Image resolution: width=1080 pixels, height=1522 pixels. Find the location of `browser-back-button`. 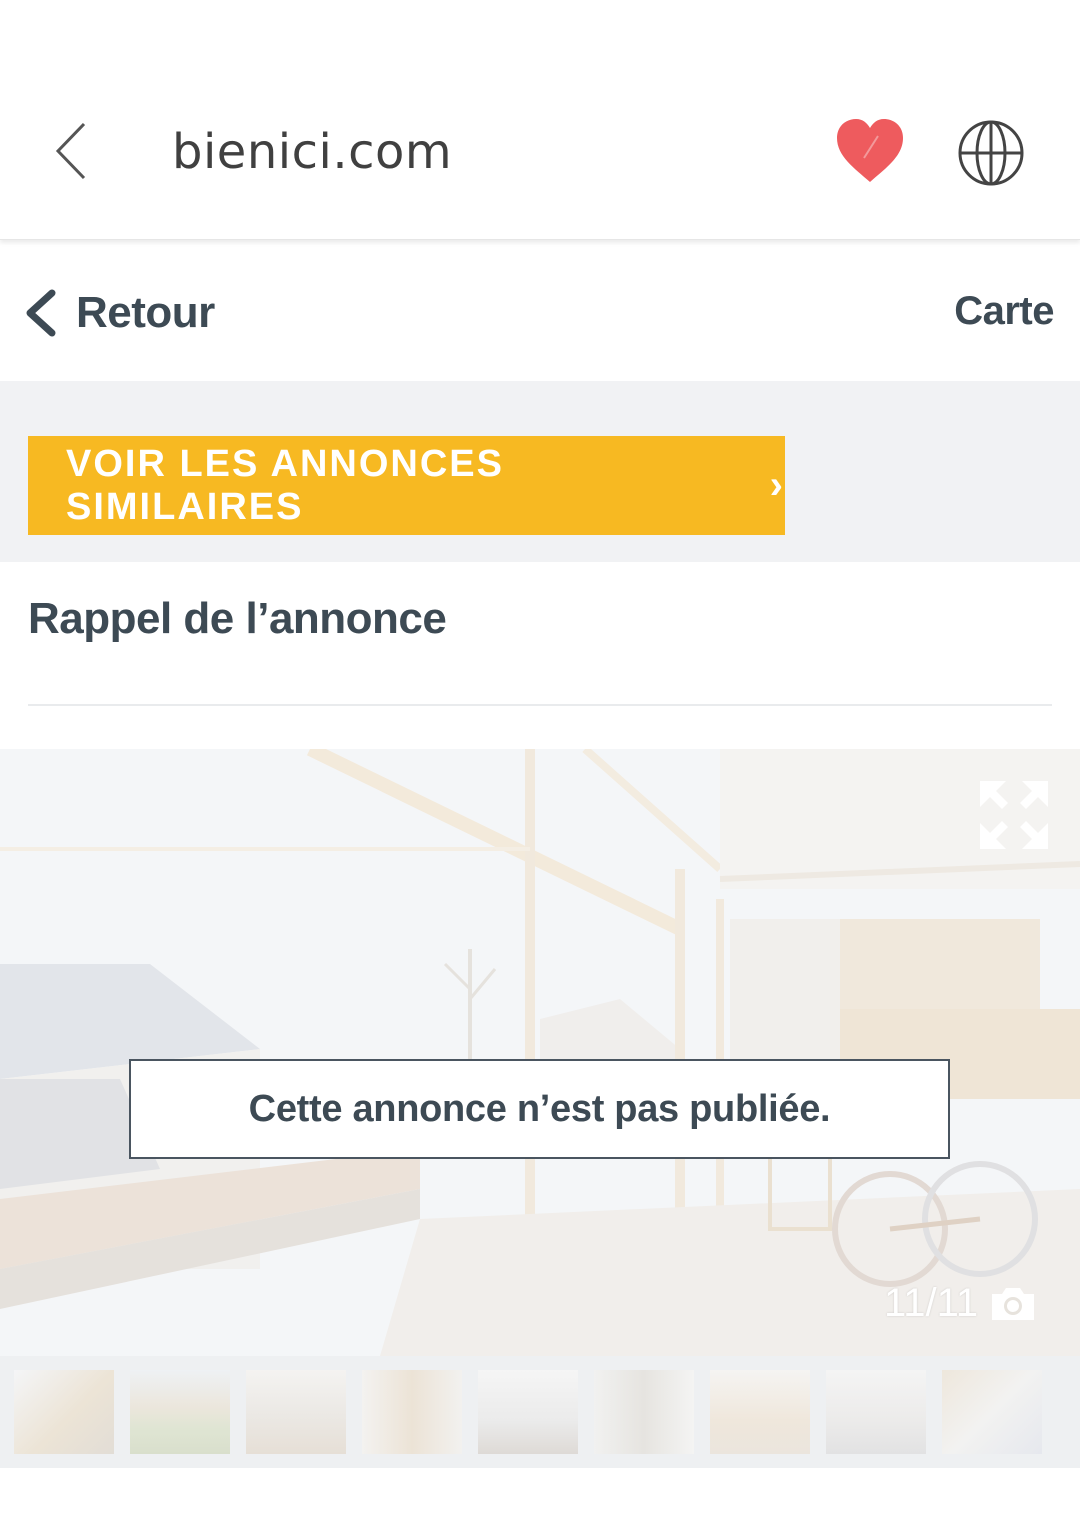

browser-back-button is located at coordinates (74, 151).